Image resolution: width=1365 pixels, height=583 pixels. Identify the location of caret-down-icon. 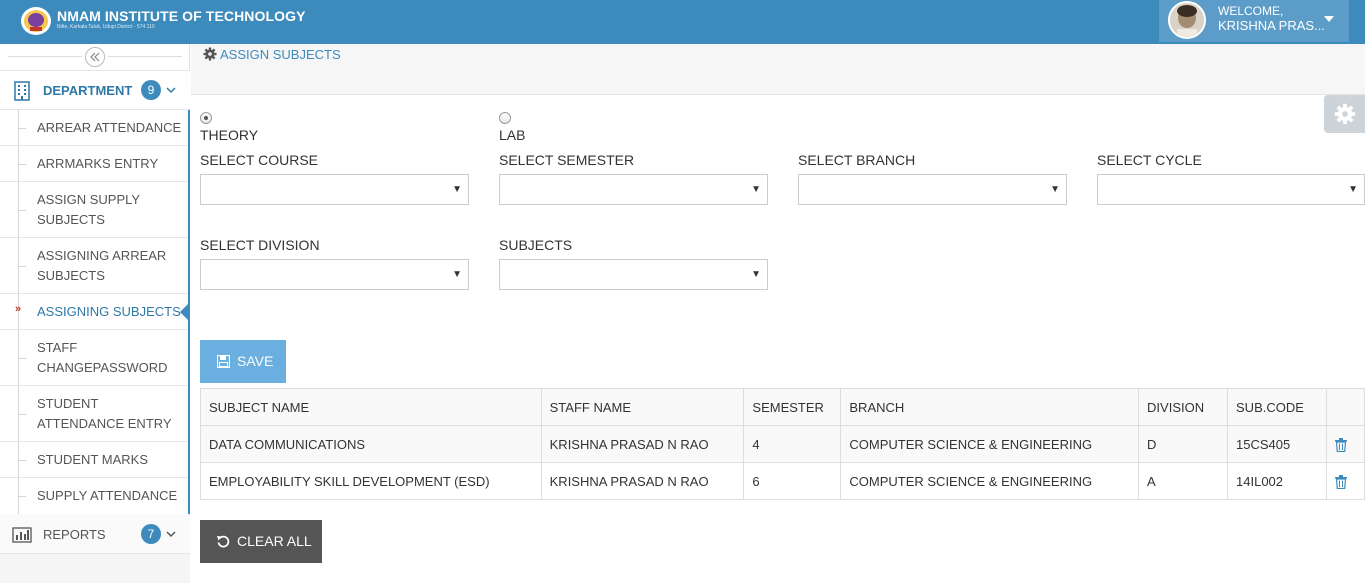
(1329, 19).